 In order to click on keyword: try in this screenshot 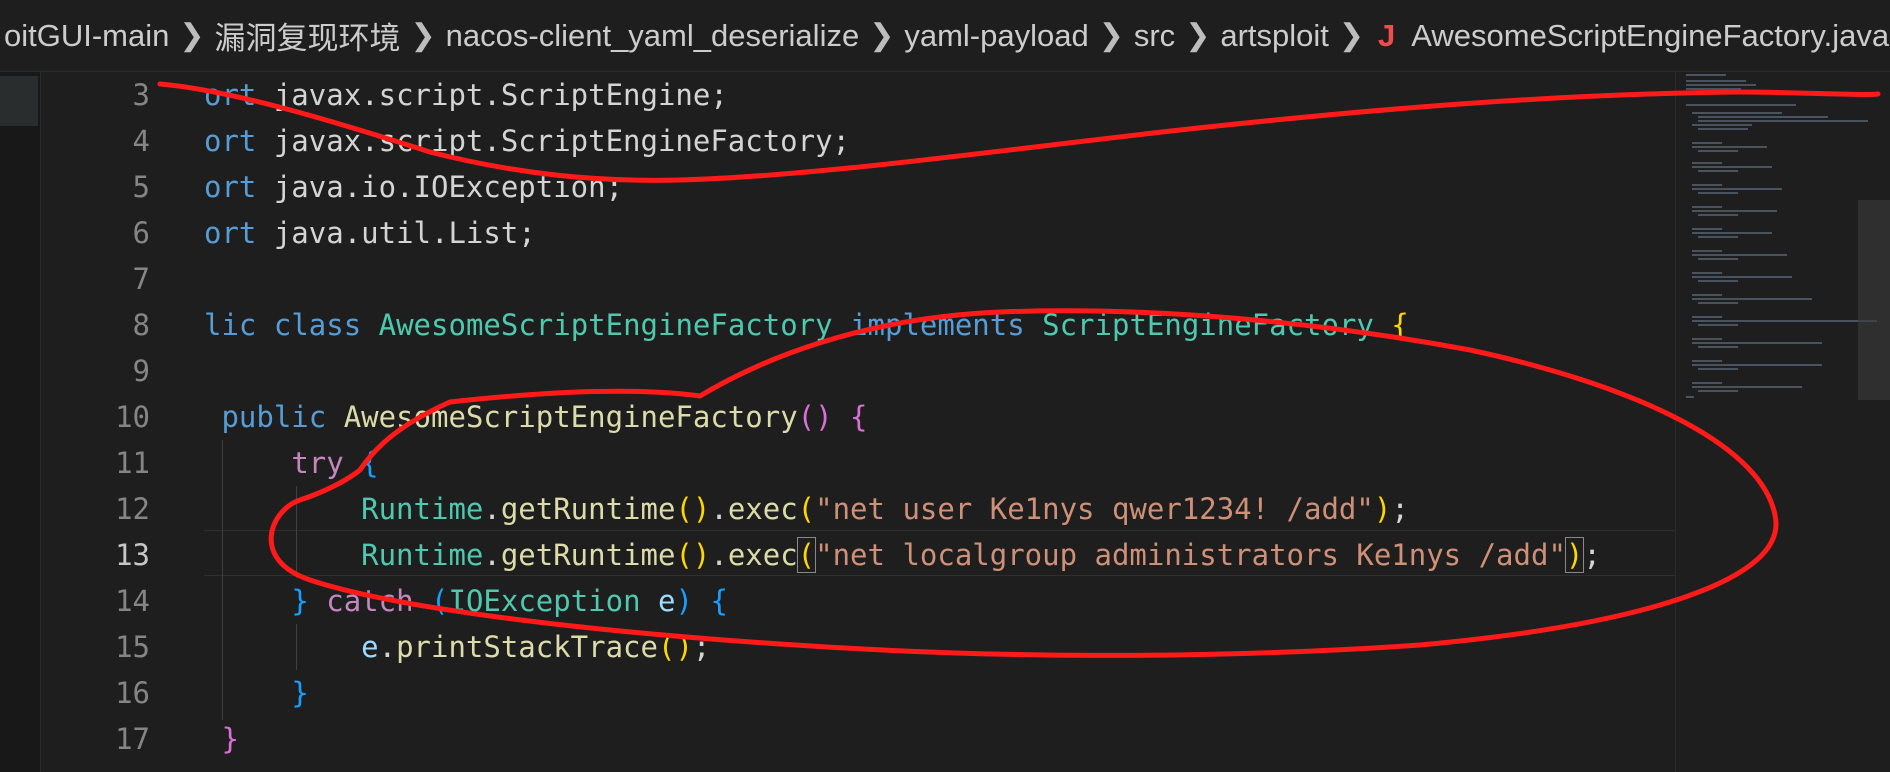, I will do `click(317, 463)`.